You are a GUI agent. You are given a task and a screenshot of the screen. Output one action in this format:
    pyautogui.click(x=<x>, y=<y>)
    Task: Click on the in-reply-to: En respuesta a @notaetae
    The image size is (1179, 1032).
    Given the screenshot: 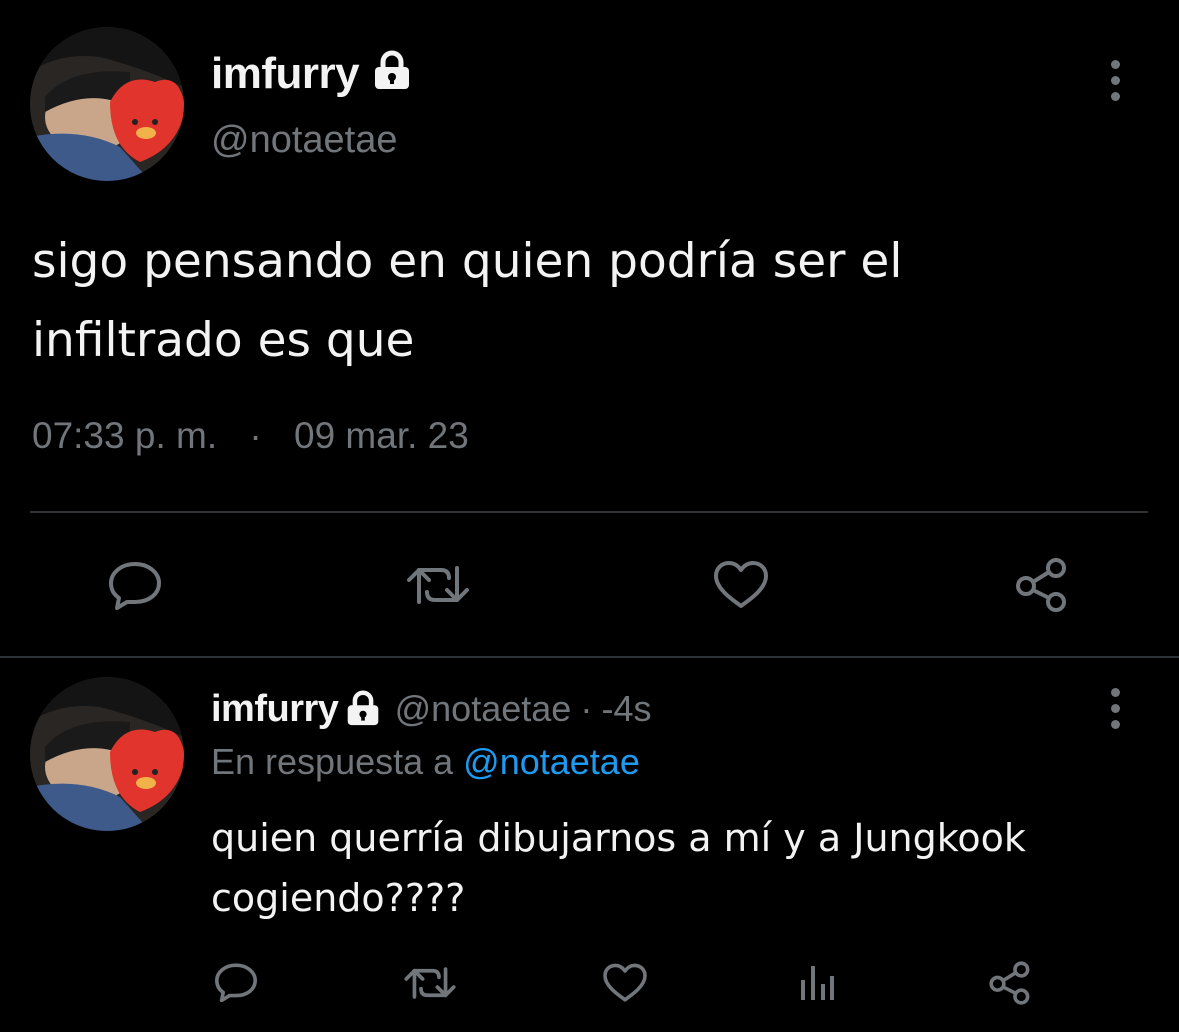 What is the action you would take?
    pyautogui.click(x=425, y=762)
    